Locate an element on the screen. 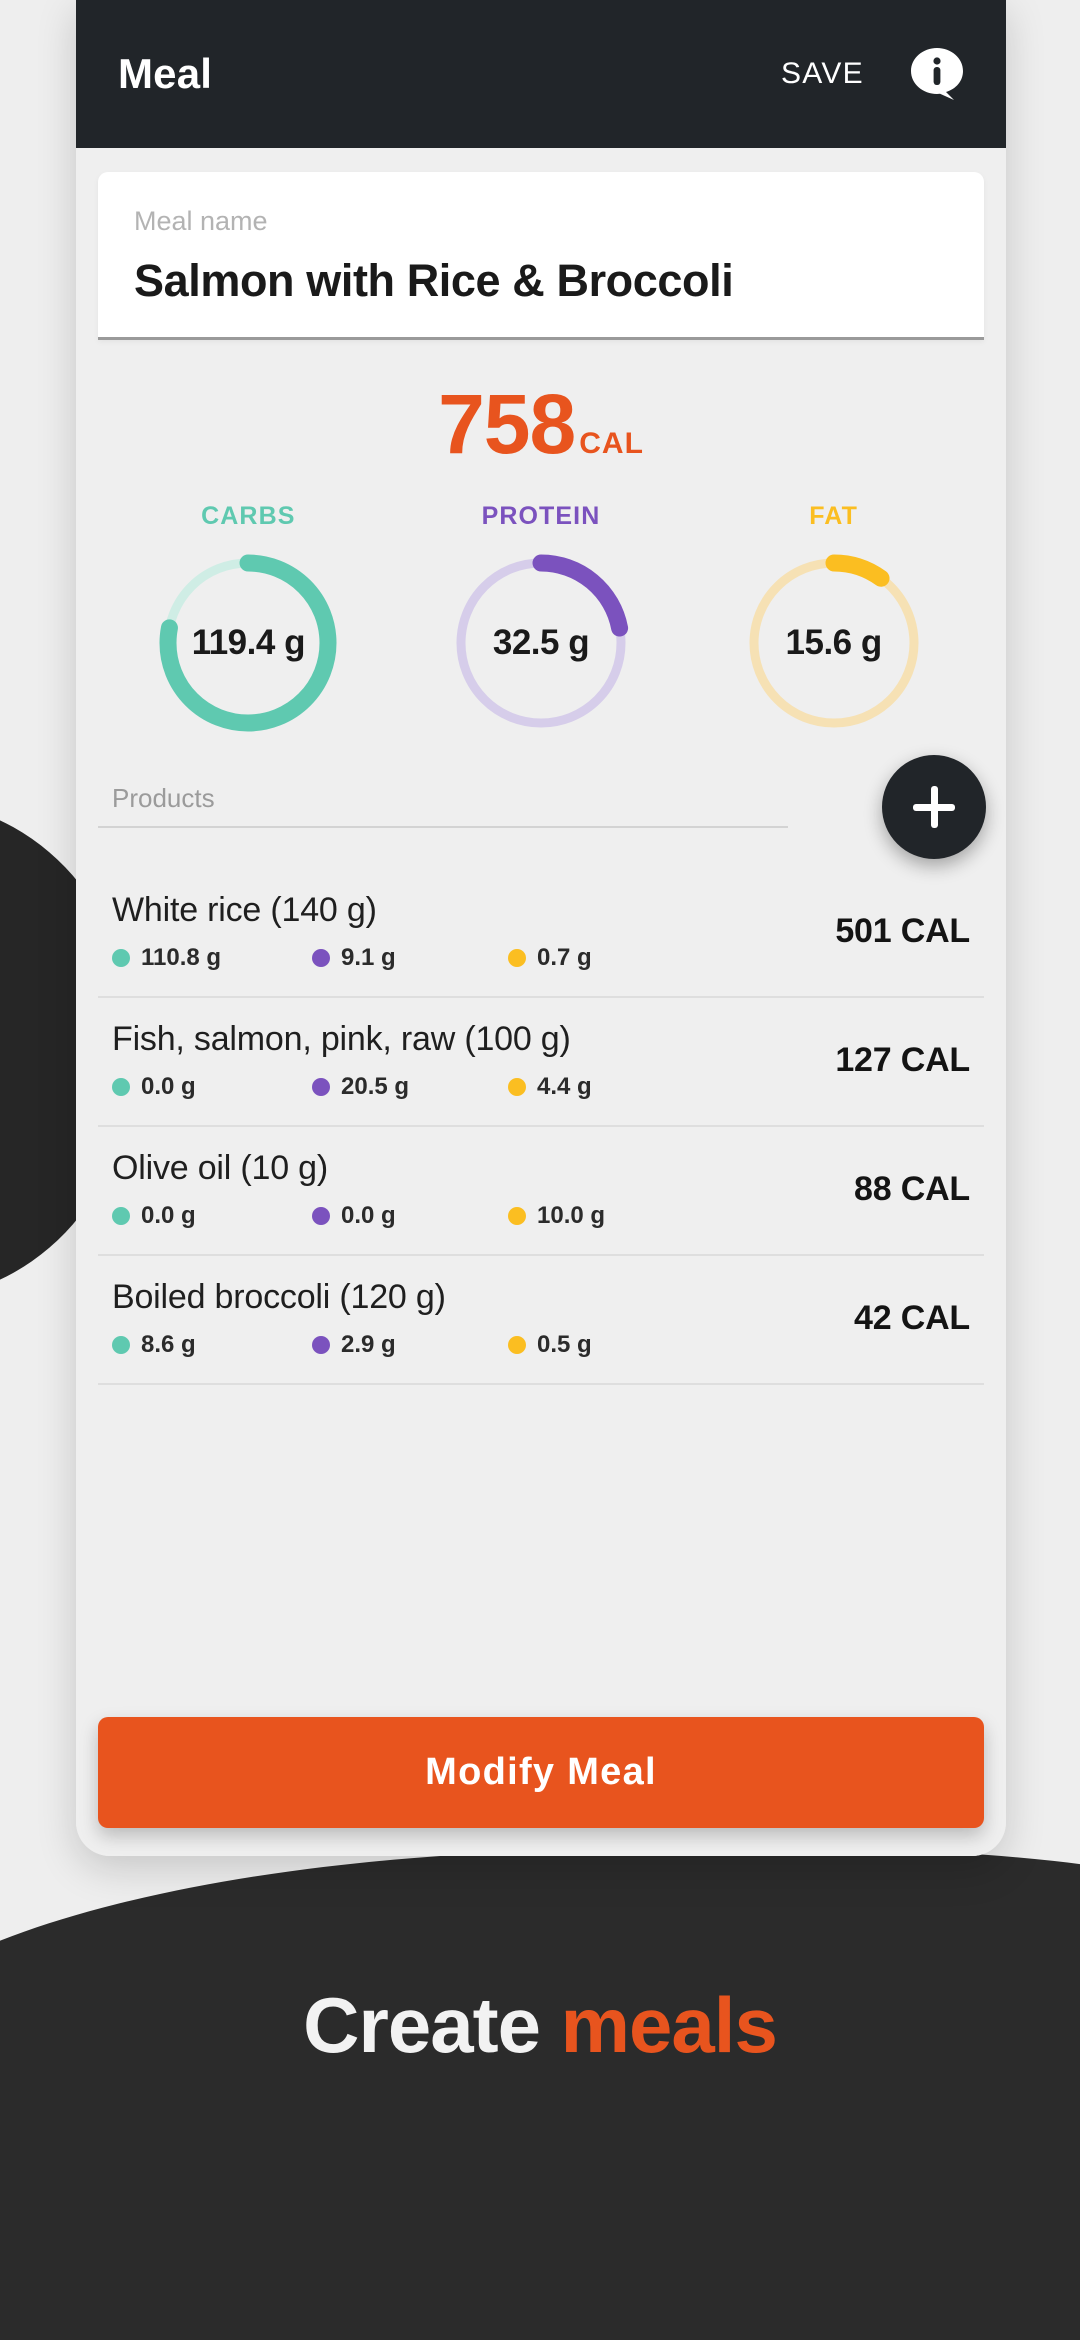 Image resolution: width=1080 pixels, height=2340 pixels. meal-name-field: Meal name Salmon with Rice & Broccoli is located at coordinates (541, 256).